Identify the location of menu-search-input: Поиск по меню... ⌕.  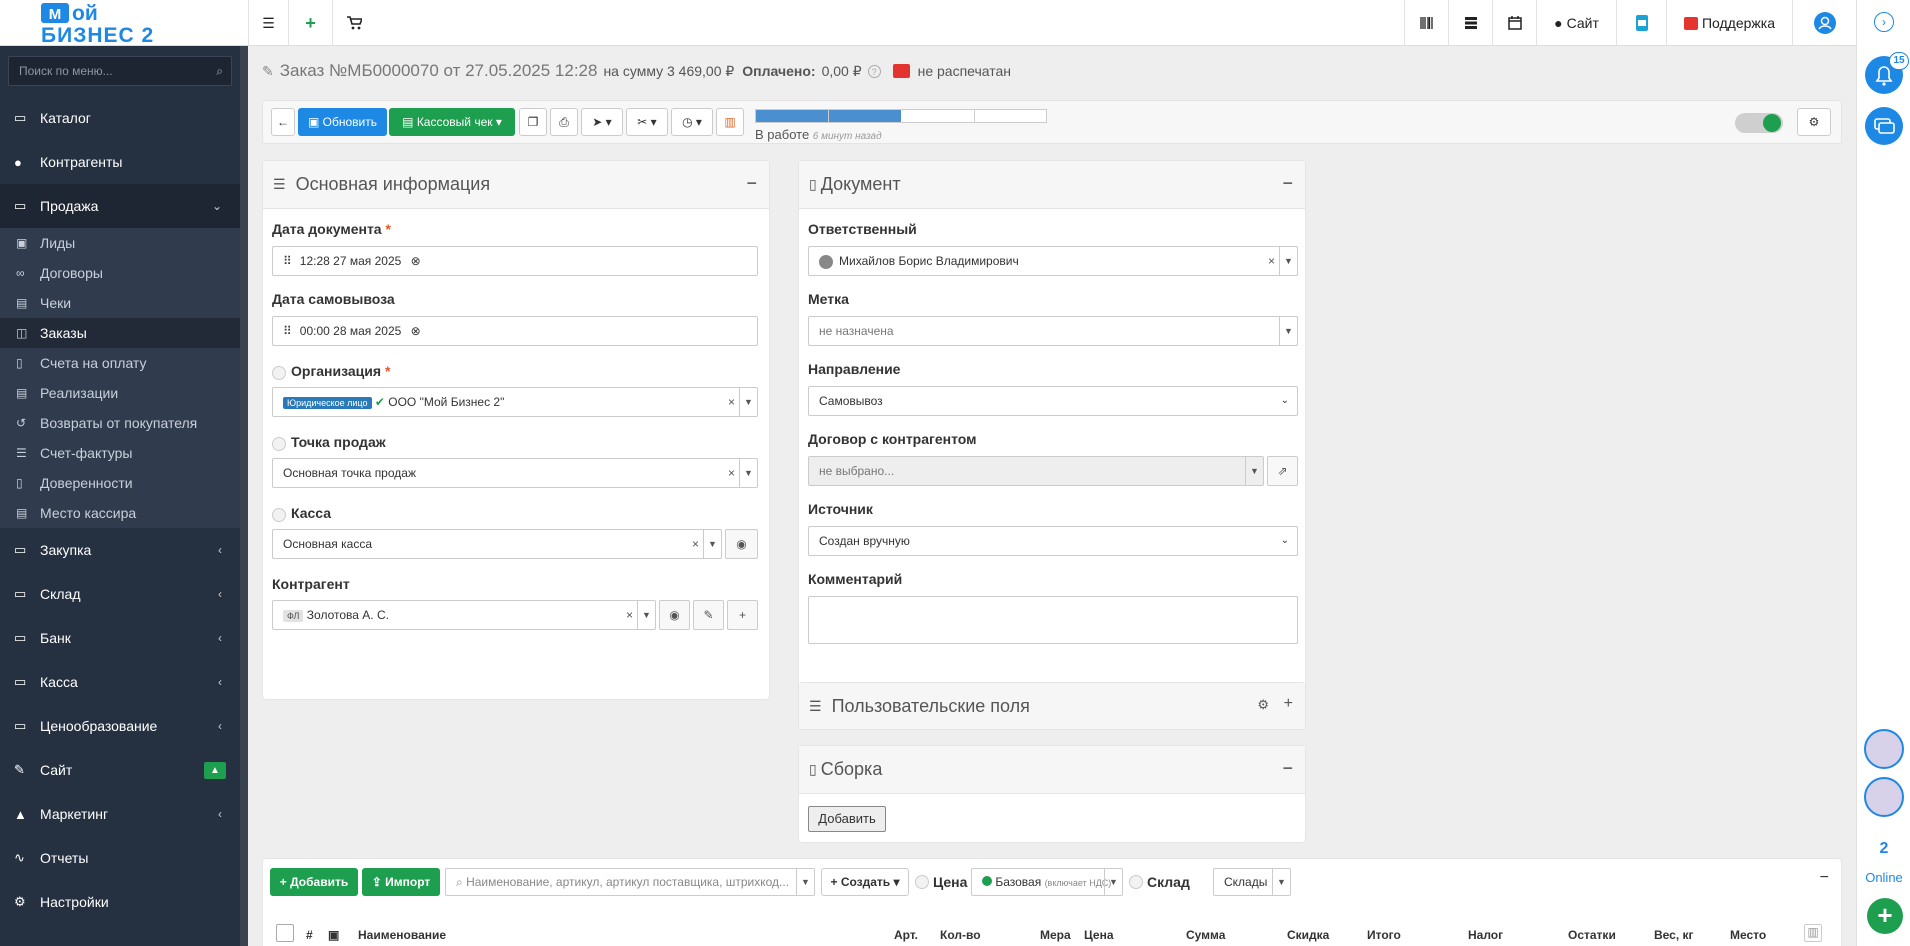
(120, 71).